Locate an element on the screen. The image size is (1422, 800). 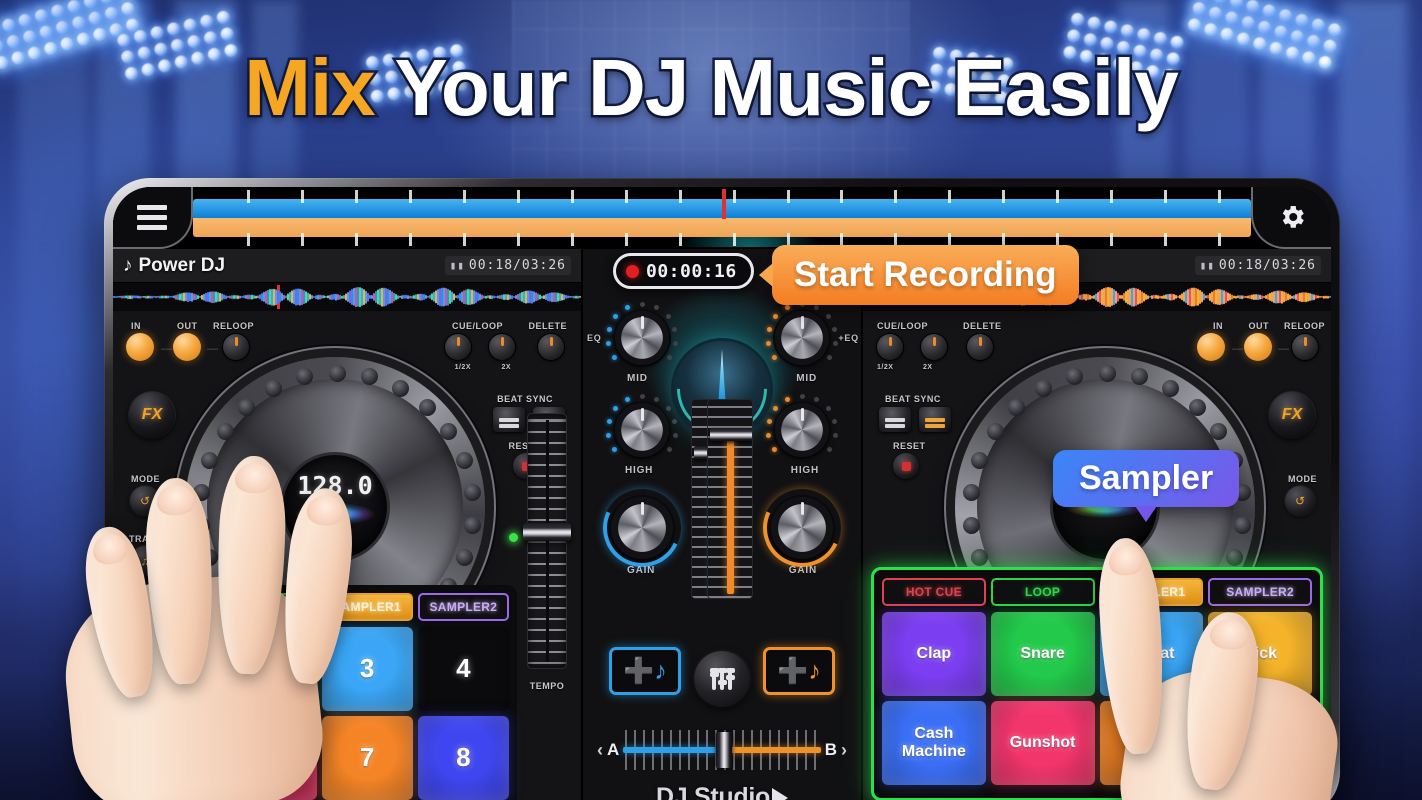
deck-b-beat-sync-left is located at coordinates (895, 419).